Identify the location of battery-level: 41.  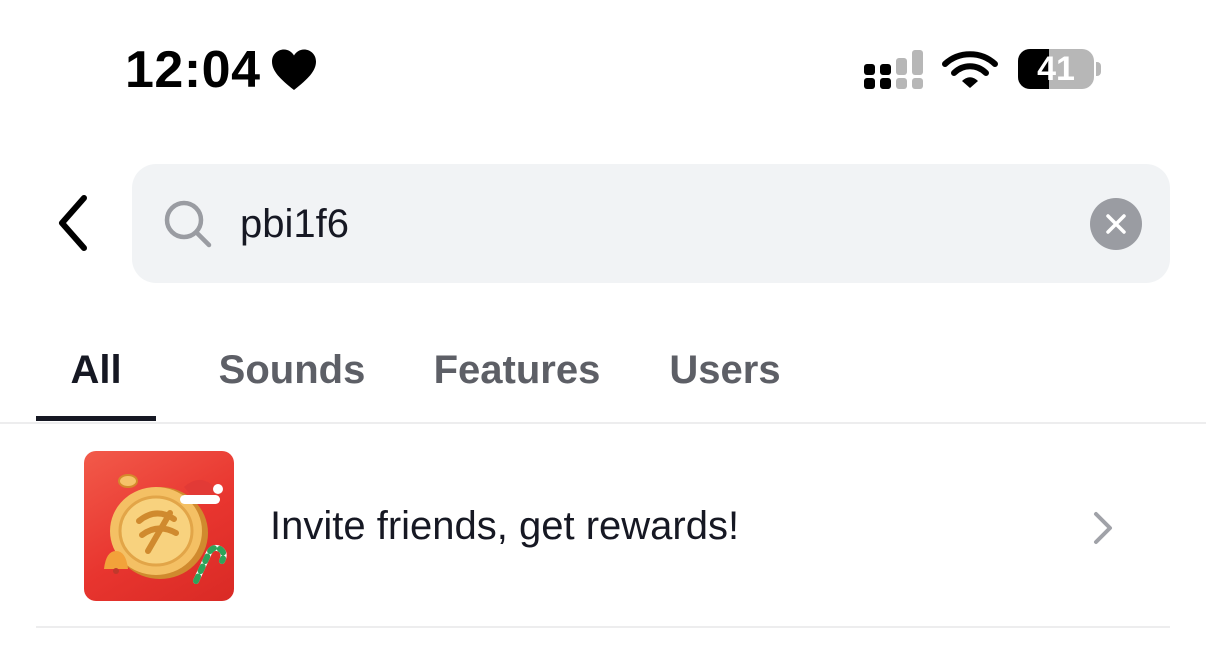
(1056, 69).